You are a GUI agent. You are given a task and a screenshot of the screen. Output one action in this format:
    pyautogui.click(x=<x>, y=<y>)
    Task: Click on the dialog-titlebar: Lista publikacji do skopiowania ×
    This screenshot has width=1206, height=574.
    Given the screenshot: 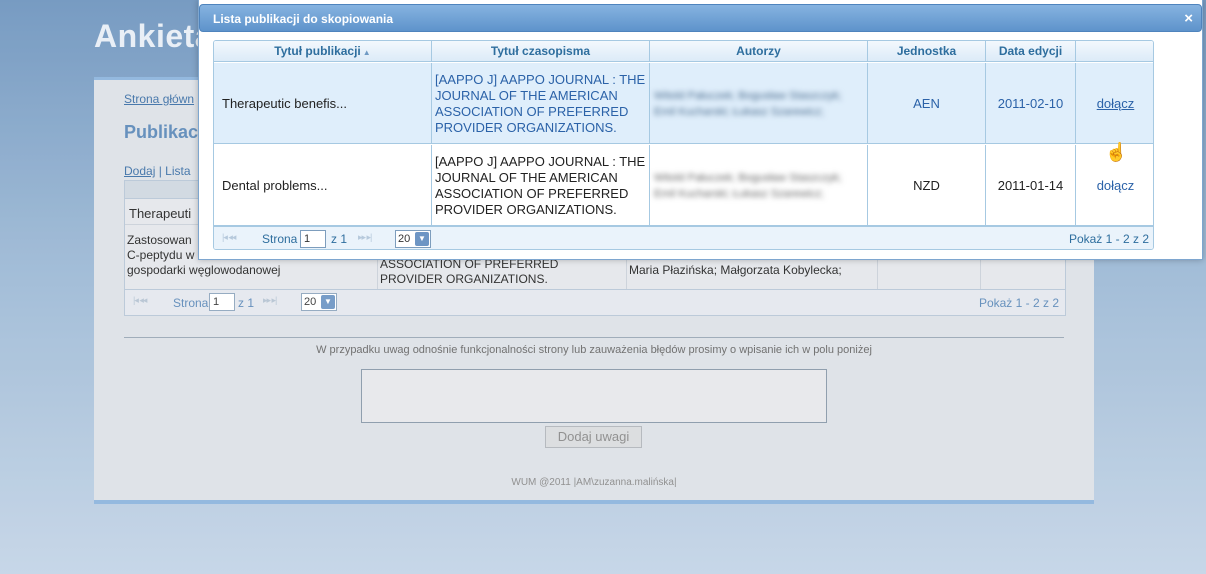 What is the action you would take?
    pyautogui.click(x=700, y=18)
    